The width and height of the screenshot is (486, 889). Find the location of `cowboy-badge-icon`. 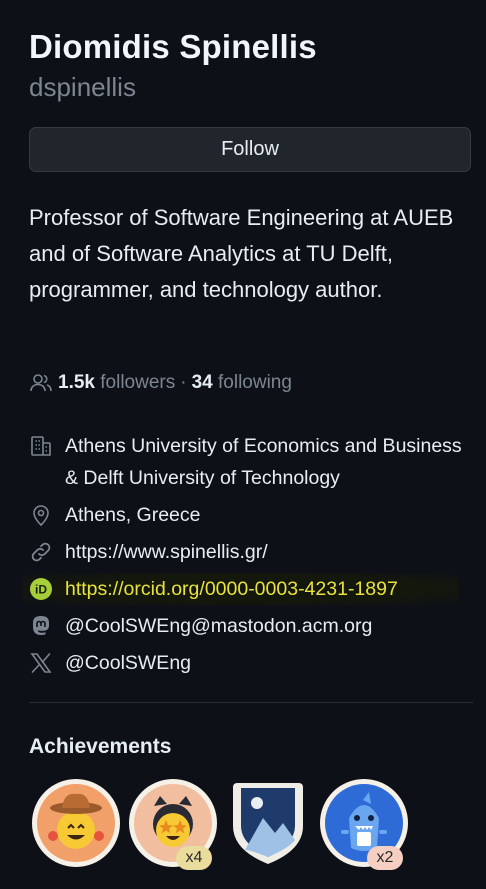

cowboy-badge-icon is located at coordinates (76, 823).